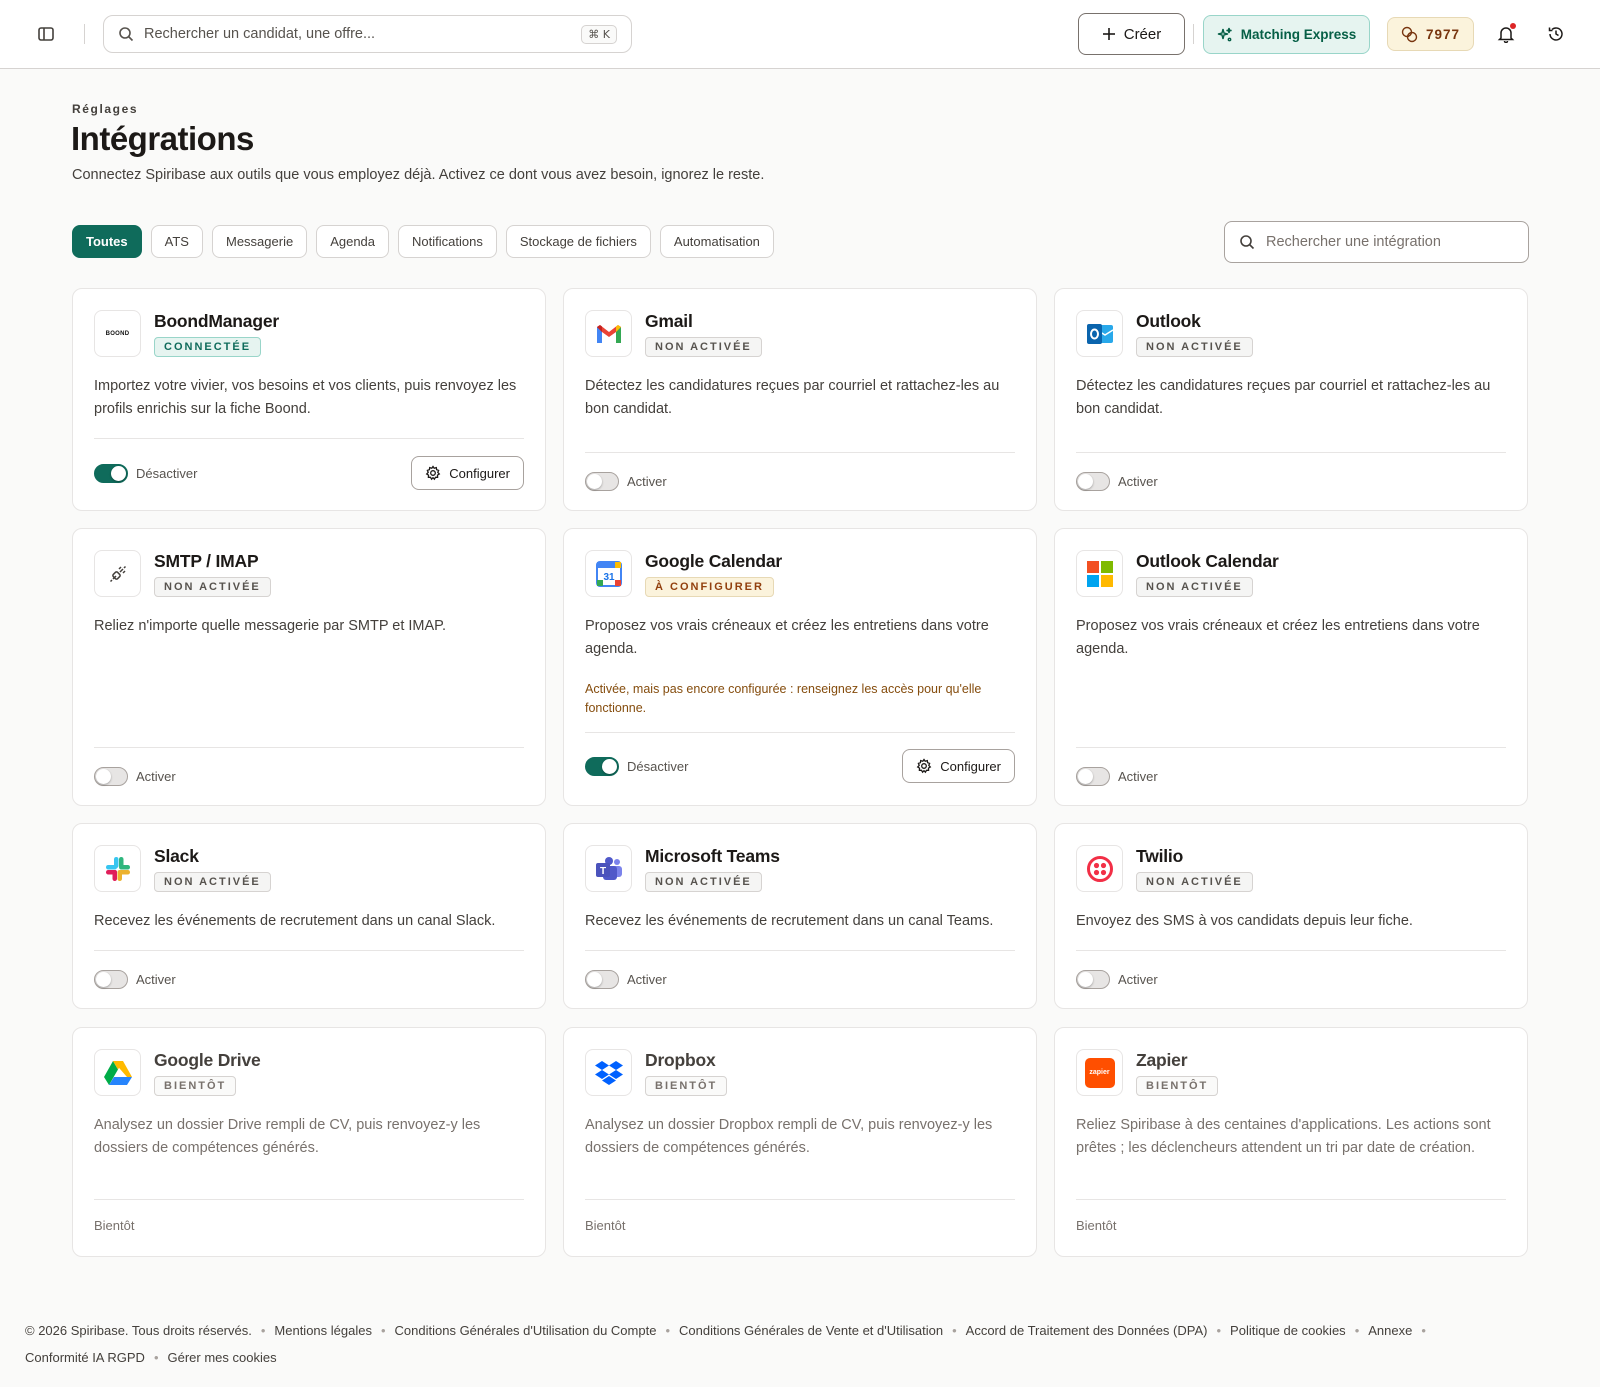 This screenshot has width=1600, height=1387. I want to click on history-button, so click(1556, 34).